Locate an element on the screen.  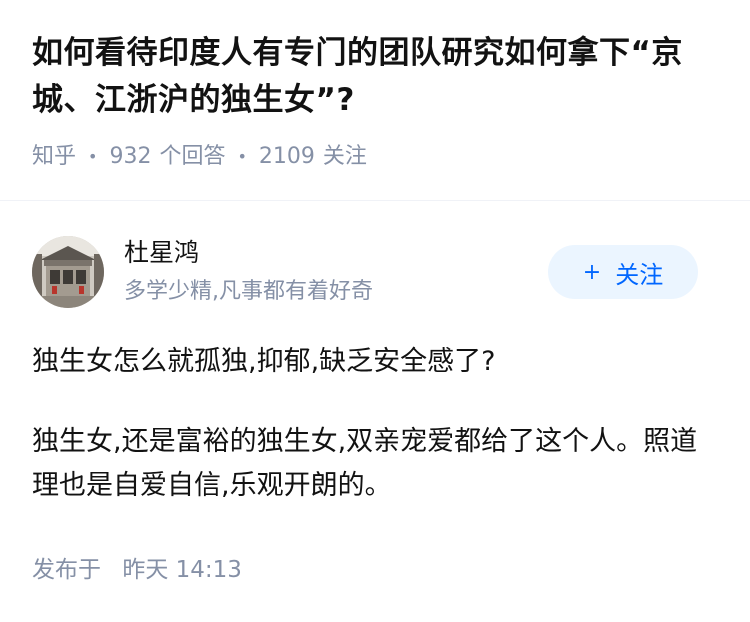
avatar-image-icon is located at coordinates (68, 272).